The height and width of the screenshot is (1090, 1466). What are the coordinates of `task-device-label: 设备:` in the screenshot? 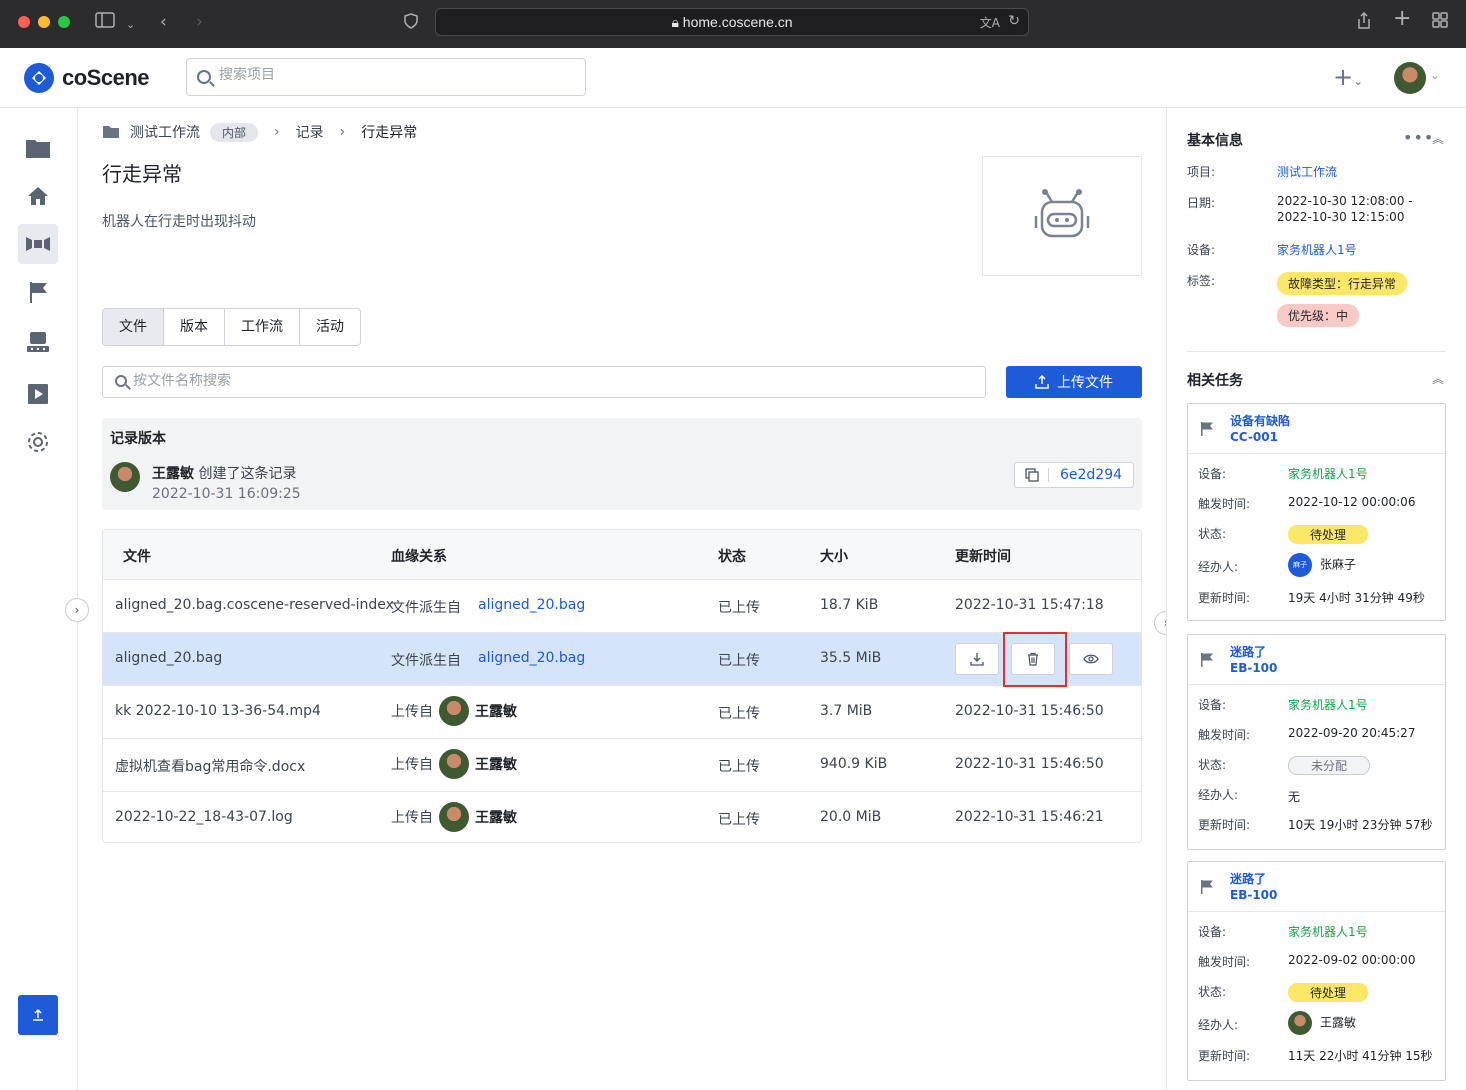 It's located at (1212, 932).